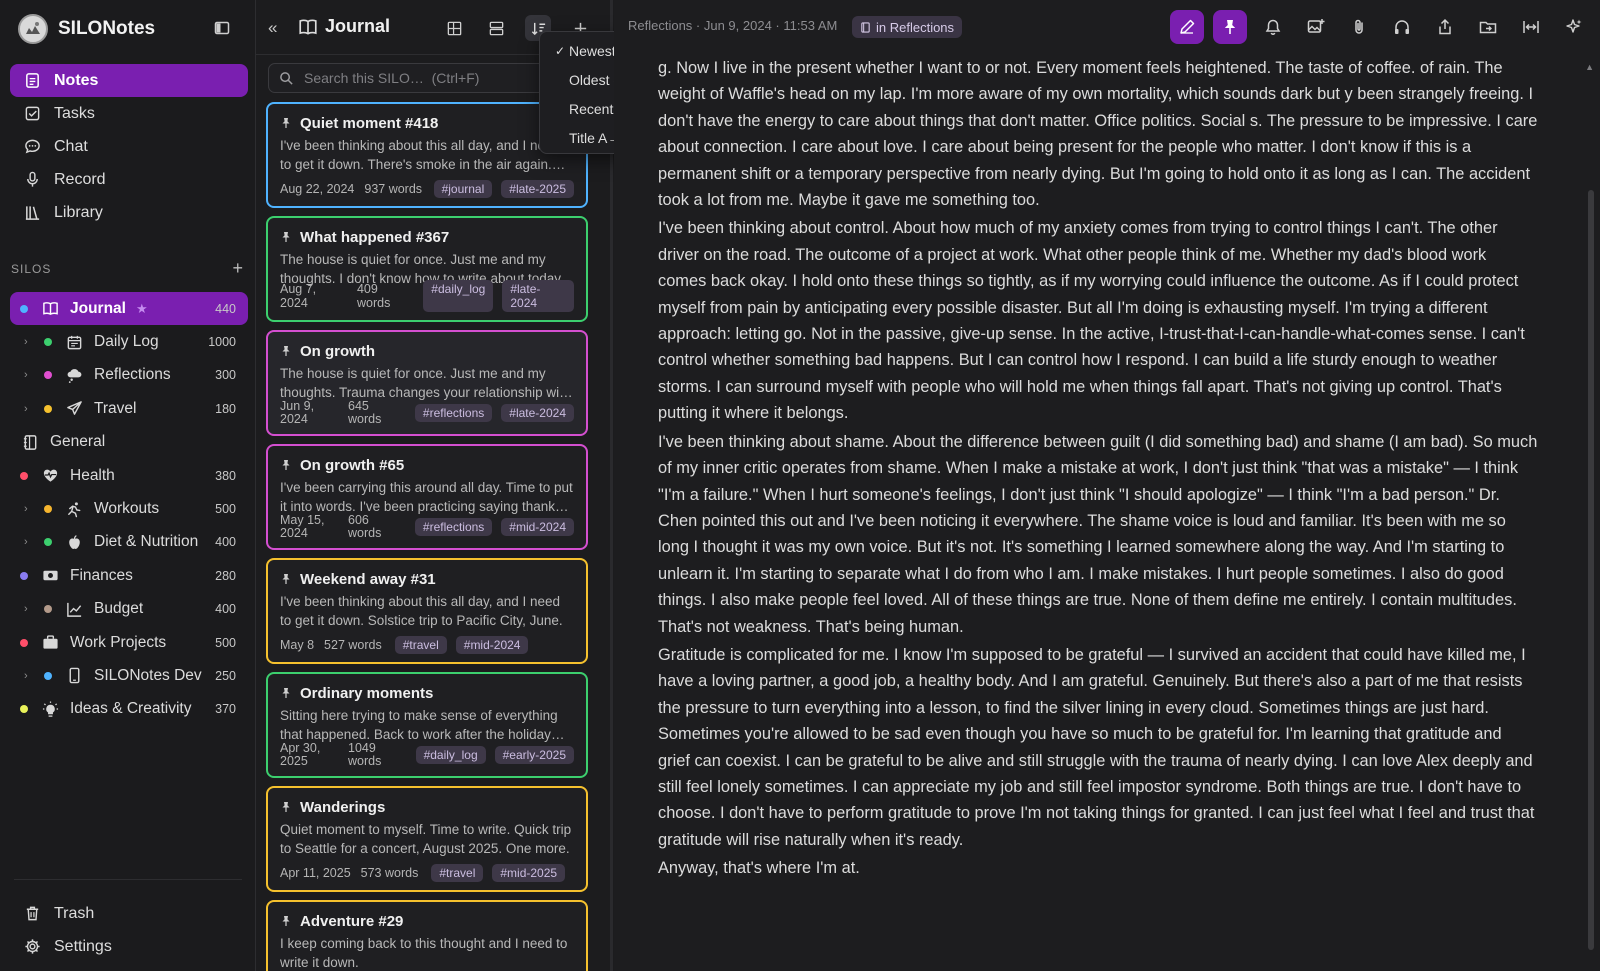 This screenshot has height=971, width=1600. Describe the element at coordinates (129, 475) in the screenshot. I see `silo-item-health: Health 380` at that location.